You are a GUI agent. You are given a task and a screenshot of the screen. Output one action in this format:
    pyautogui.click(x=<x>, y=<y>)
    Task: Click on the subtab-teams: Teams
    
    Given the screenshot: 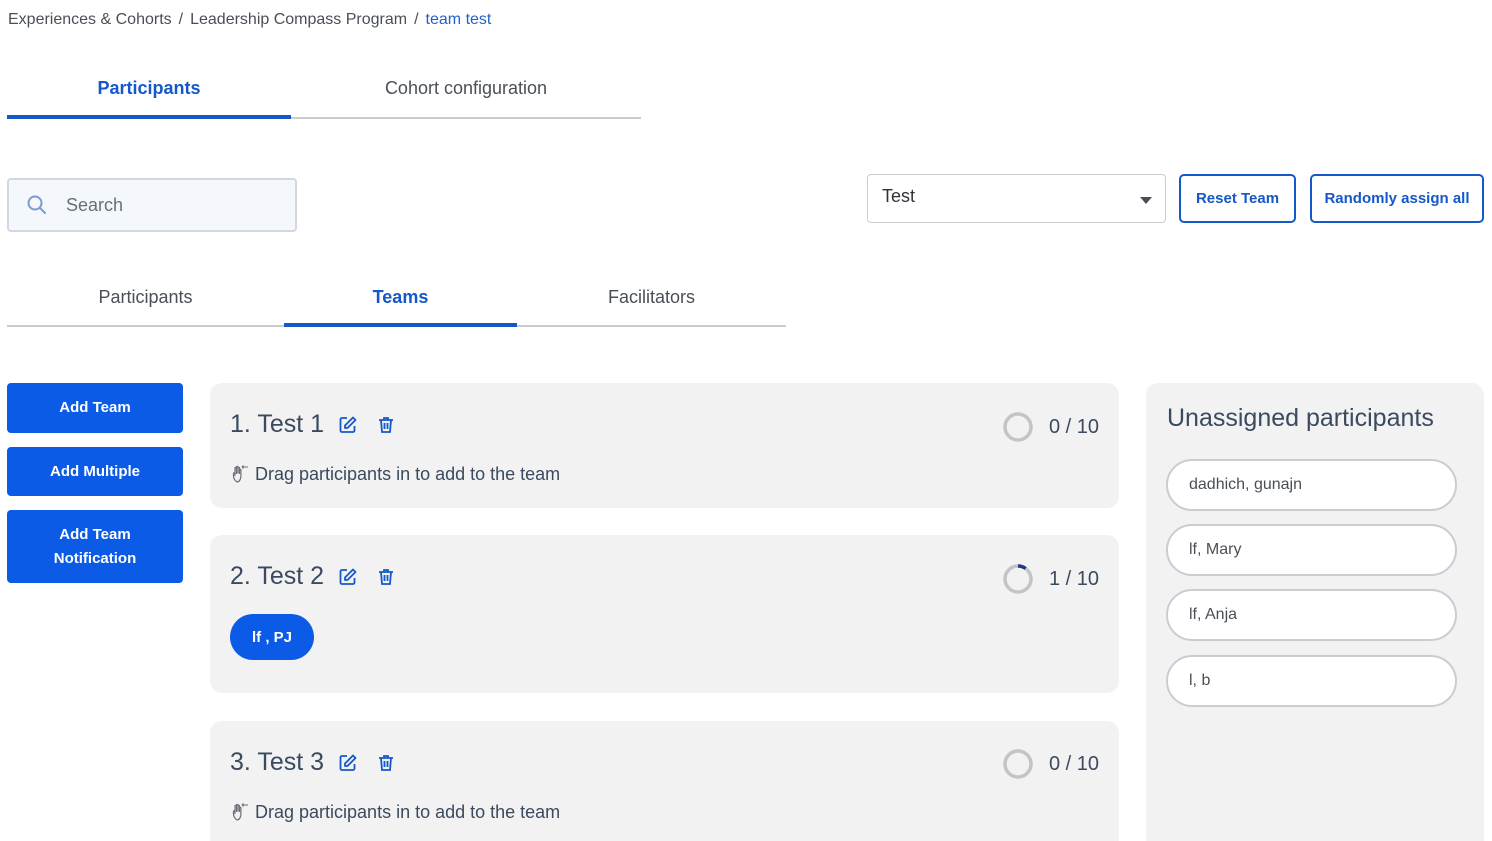 What is the action you would take?
    pyautogui.click(x=400, y=301)
    